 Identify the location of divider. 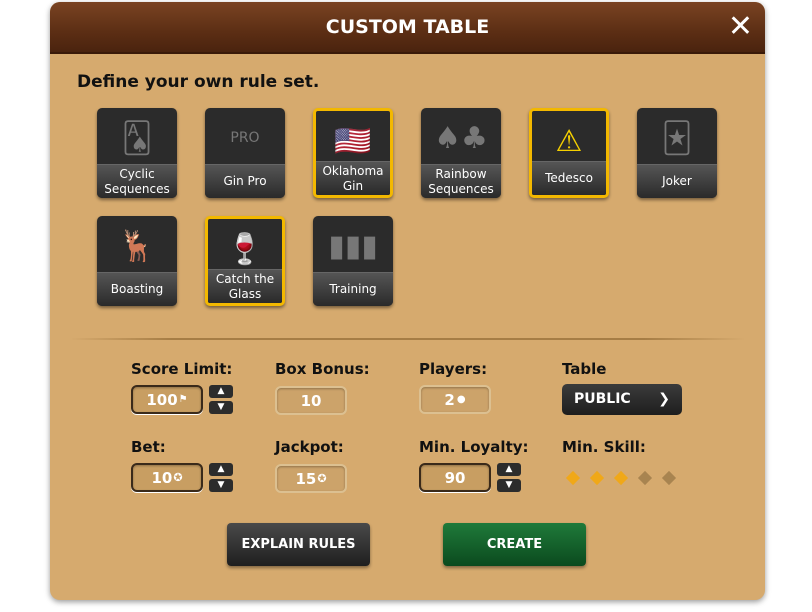
(407, 339).